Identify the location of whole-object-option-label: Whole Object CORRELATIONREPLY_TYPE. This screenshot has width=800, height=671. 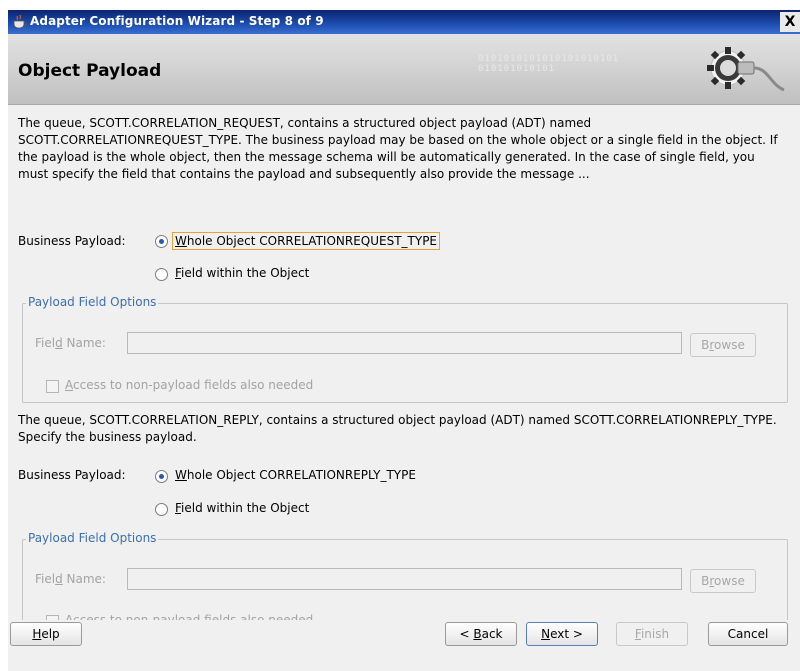
(295, 475).